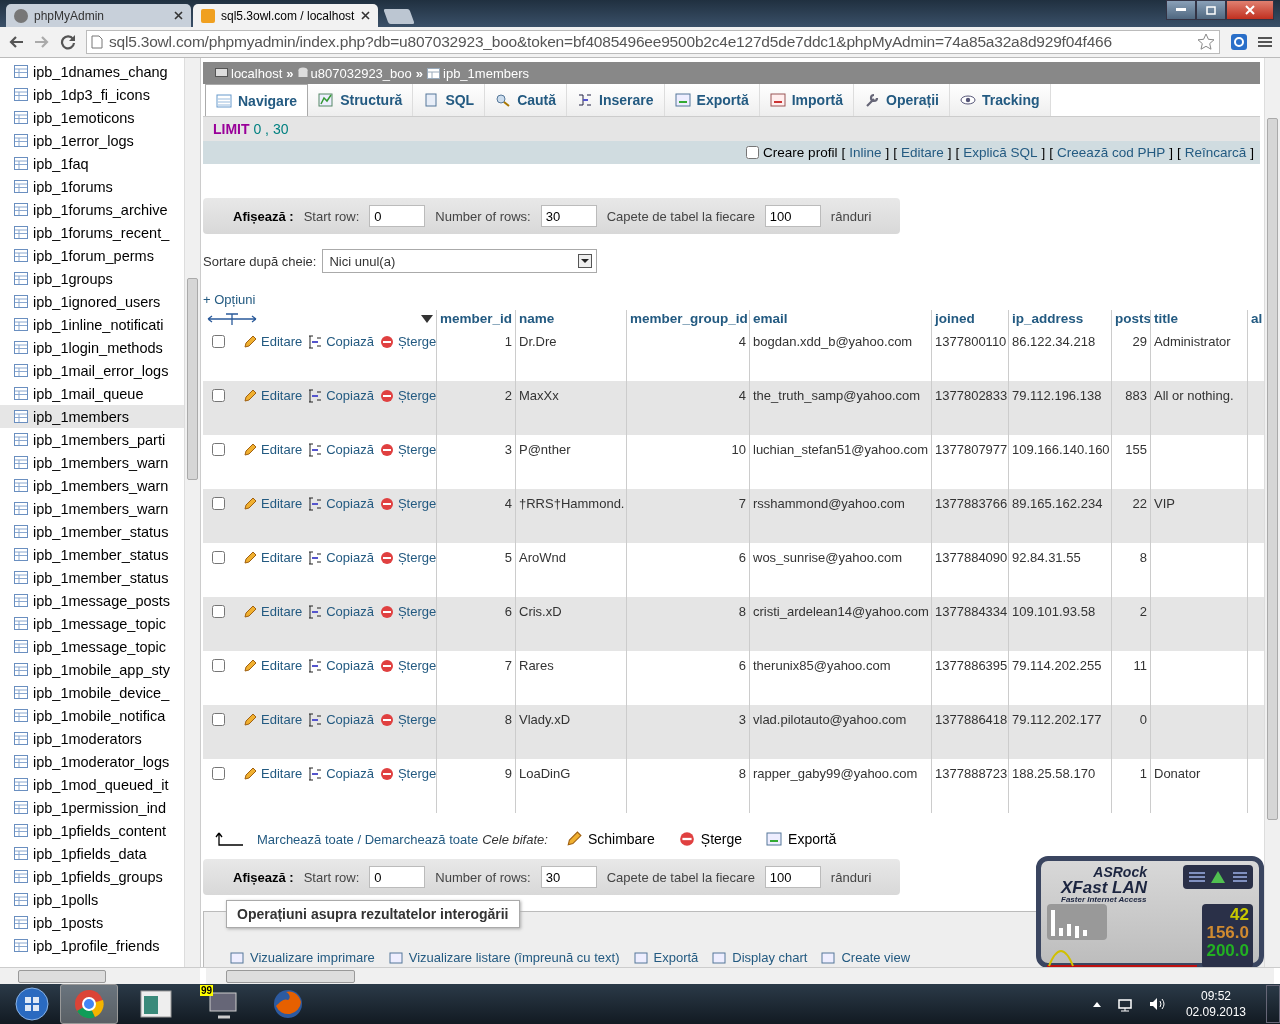 The height and width of the screenshot is (1024, 1280). What do you see at coordinates (792, 877) in the screenshot?
I see `header-repeat-field: 100` at bounding box center [792, 877].